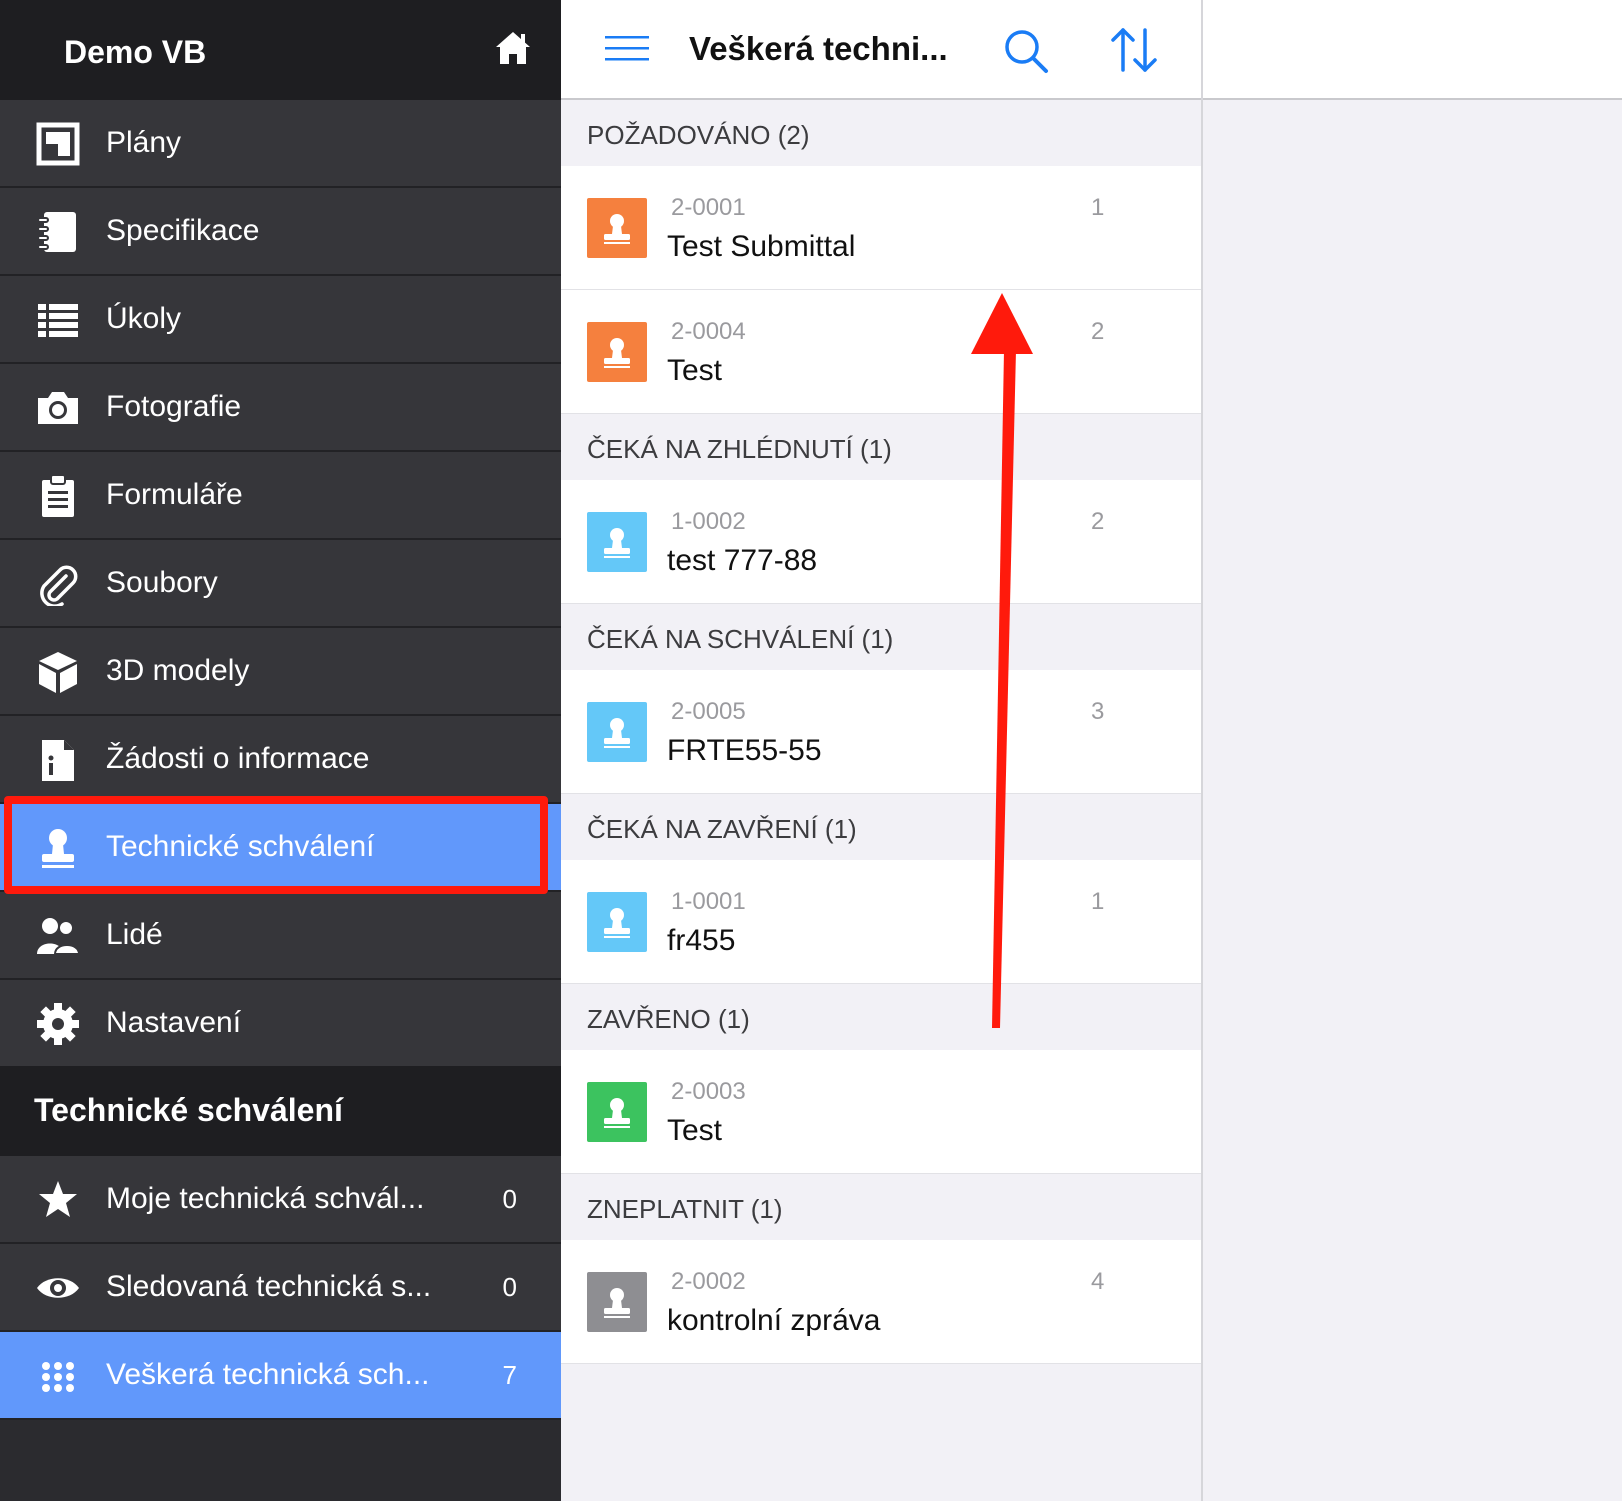  I want to click on submittal-number: 1-0001, so click(708, 901).